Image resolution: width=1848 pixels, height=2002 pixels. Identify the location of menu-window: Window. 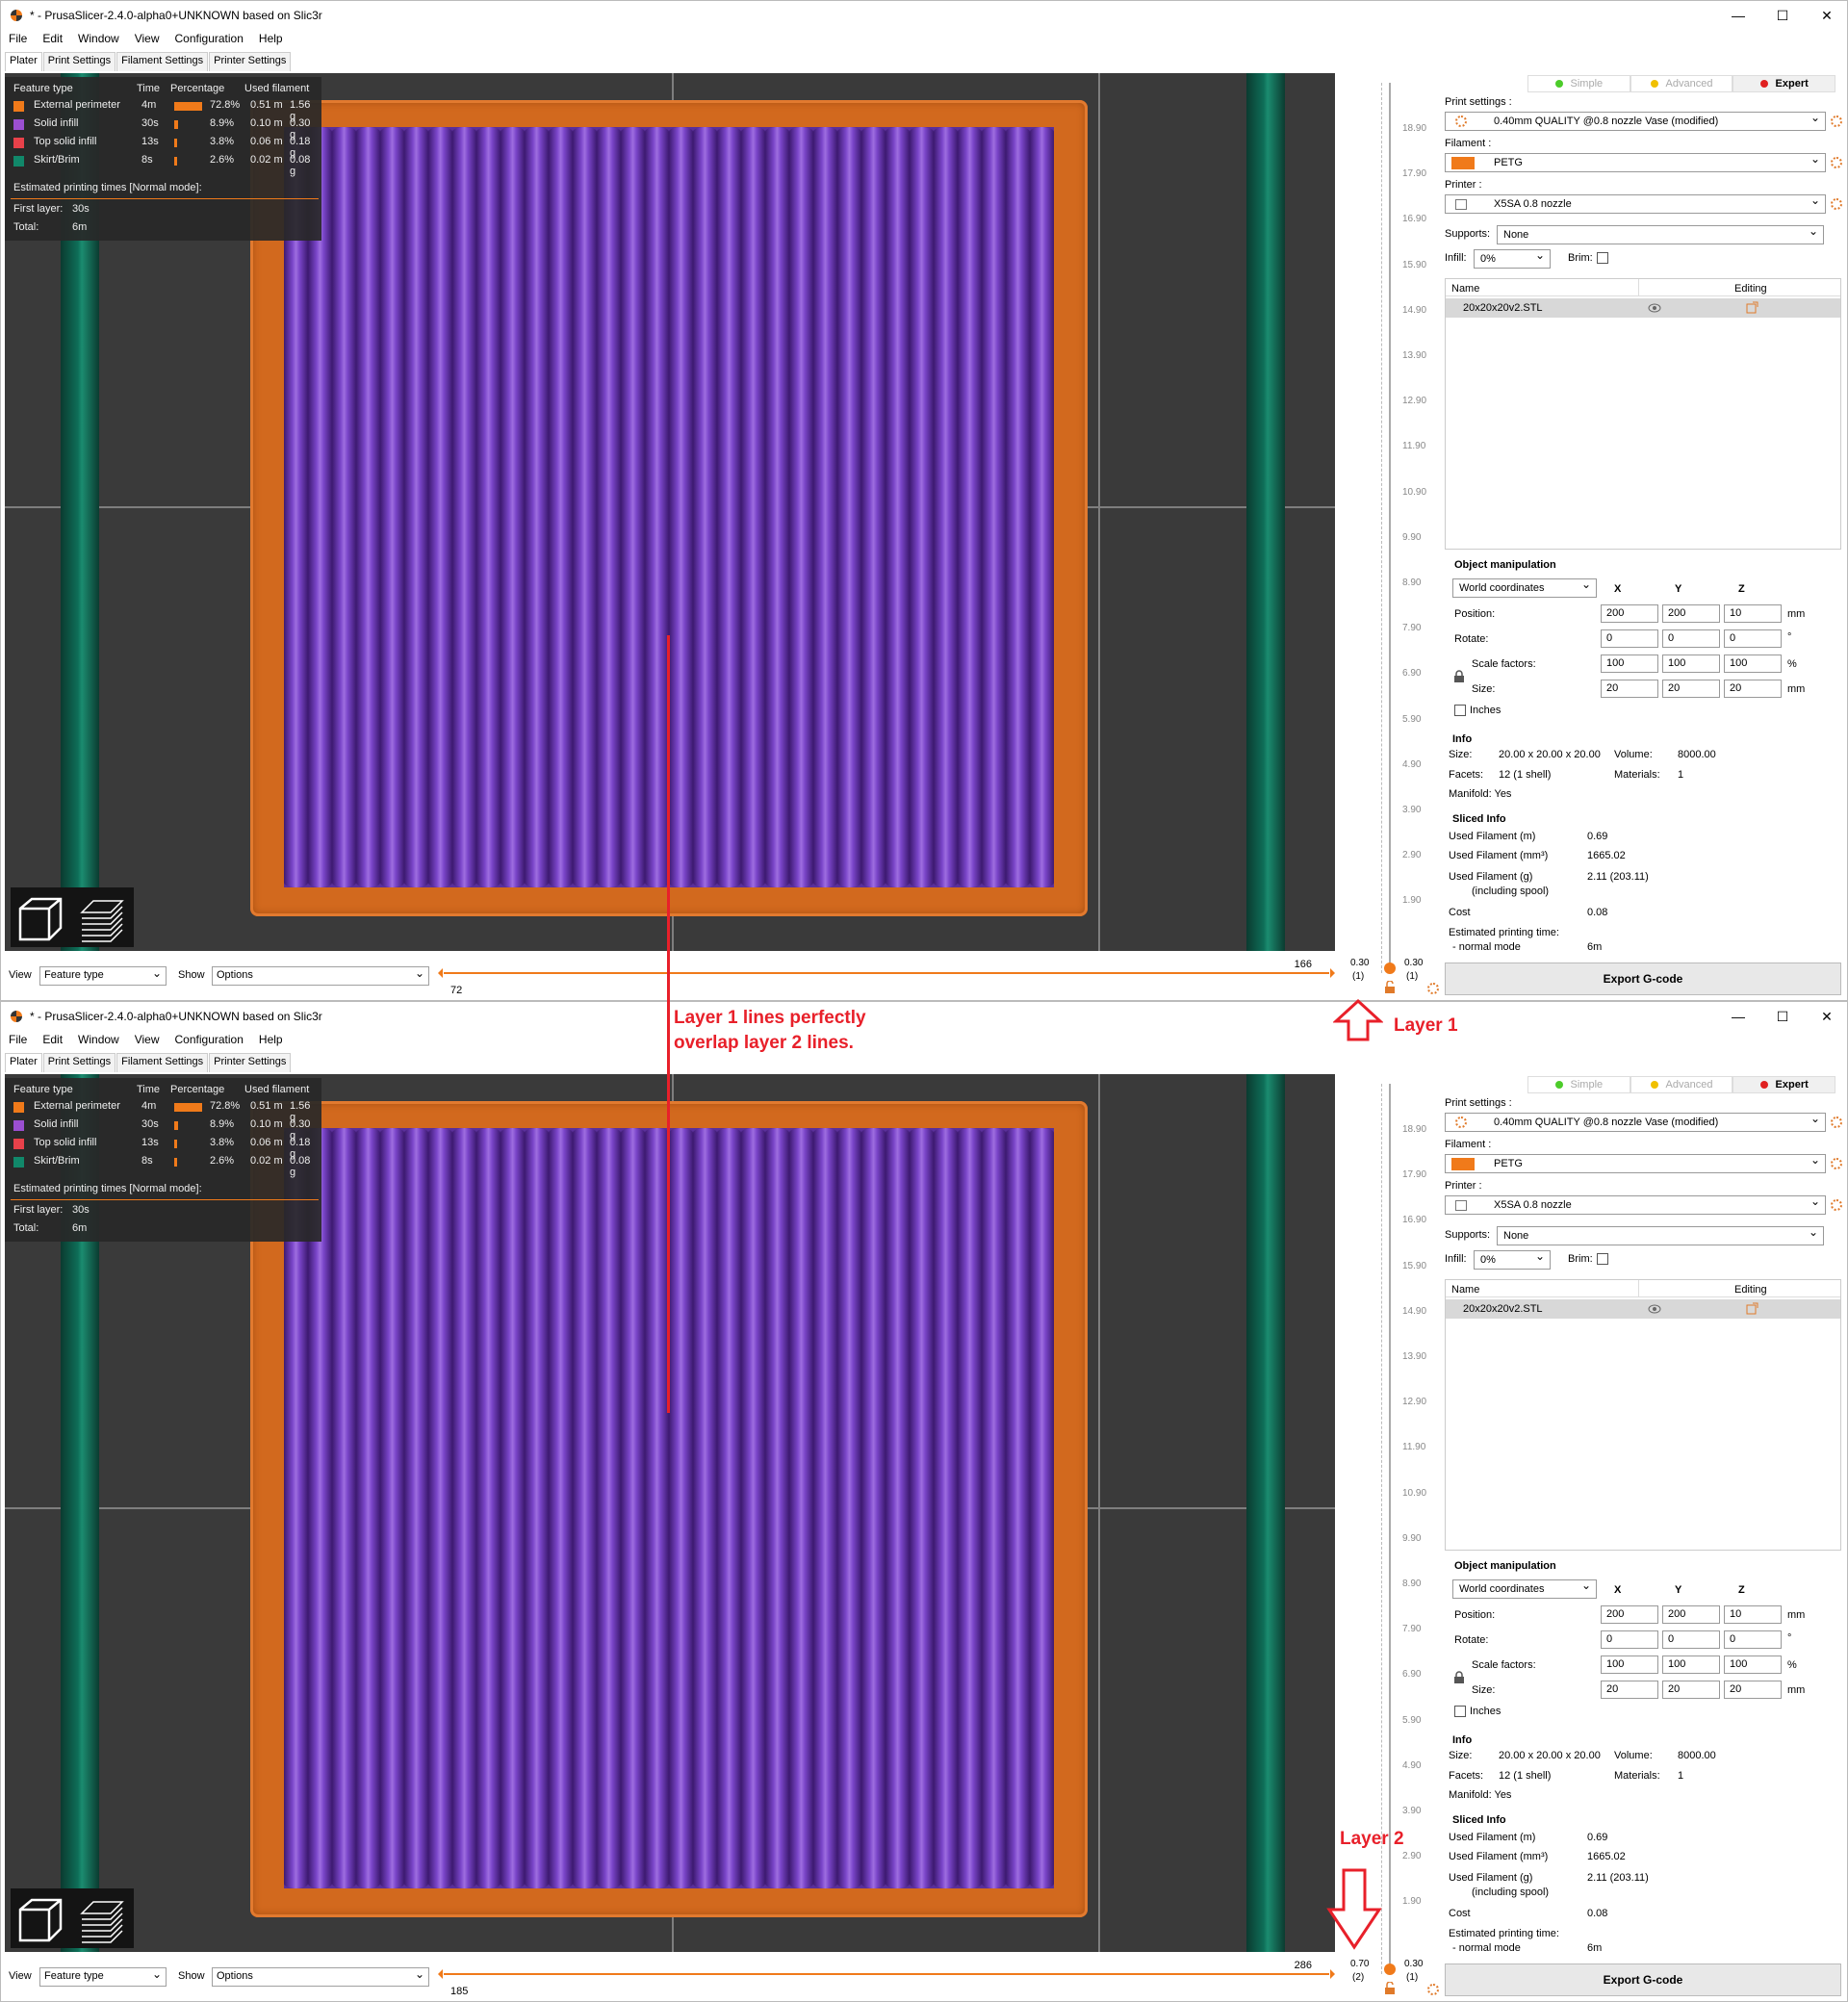
(98, 1041).